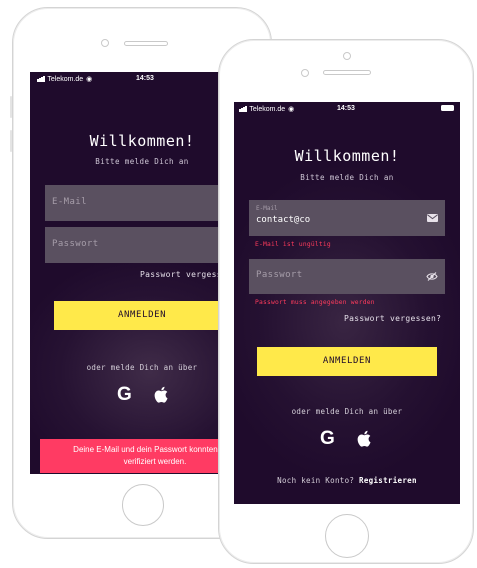  I want to click on register-link: Registrieren, so click(388, 480).